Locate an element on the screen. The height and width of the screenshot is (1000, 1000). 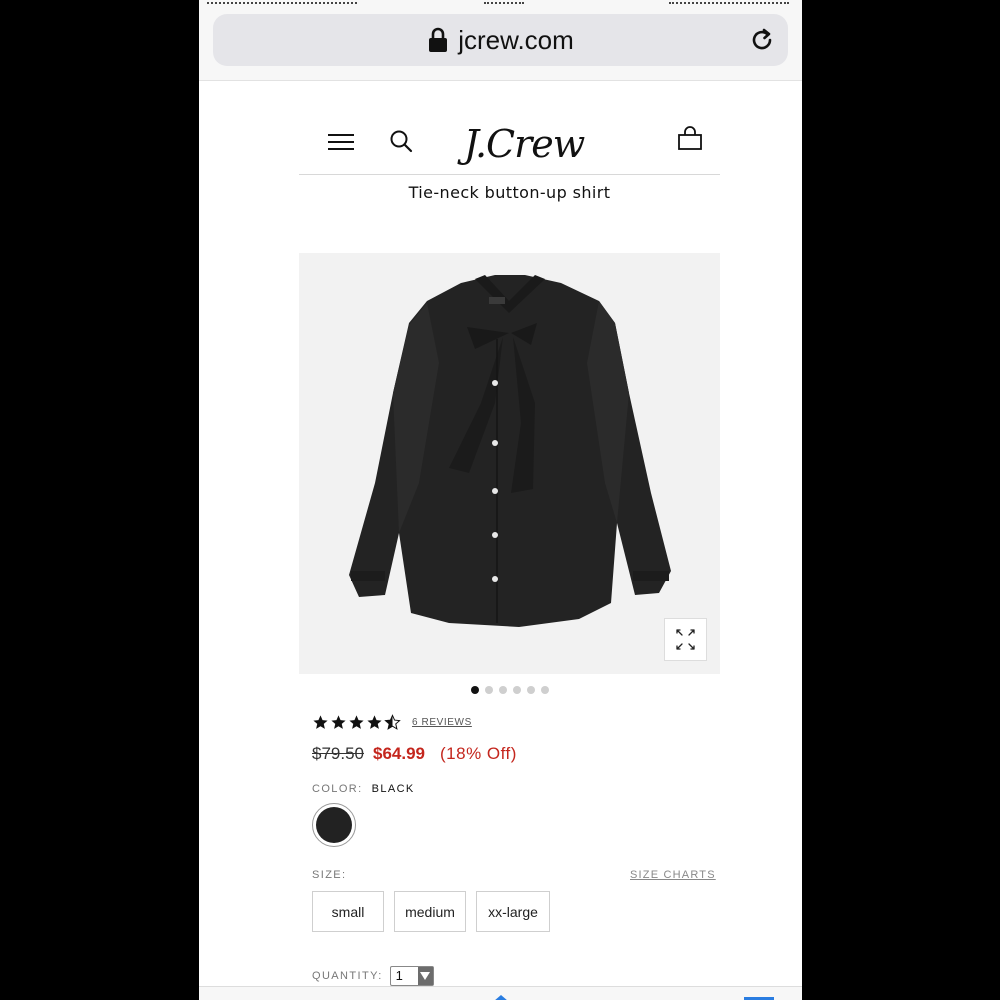
expand-image-button is located at coordinates (685, 639).